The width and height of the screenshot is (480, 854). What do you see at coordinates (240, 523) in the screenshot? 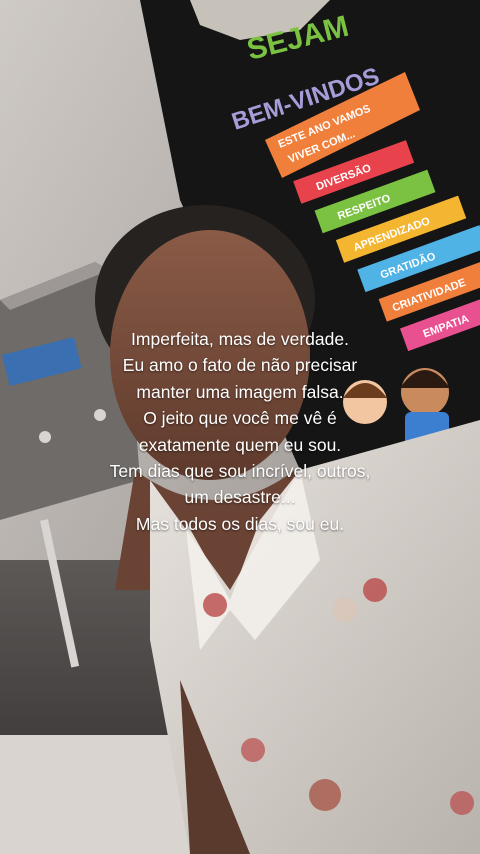
I see `caption-line-8: Mas todos os dias, sou eu.` at bounding box center [240, 523].